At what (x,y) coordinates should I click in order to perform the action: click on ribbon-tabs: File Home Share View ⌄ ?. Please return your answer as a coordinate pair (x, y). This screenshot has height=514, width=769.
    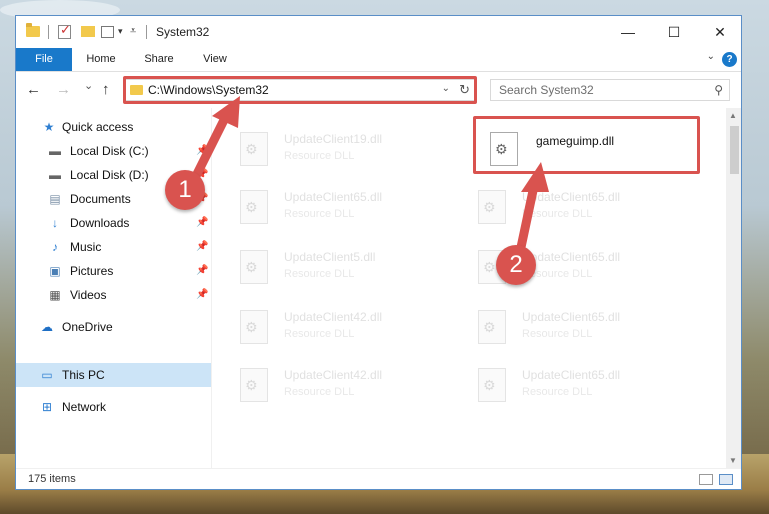
    Looking at the image, I should click on (378, 60).